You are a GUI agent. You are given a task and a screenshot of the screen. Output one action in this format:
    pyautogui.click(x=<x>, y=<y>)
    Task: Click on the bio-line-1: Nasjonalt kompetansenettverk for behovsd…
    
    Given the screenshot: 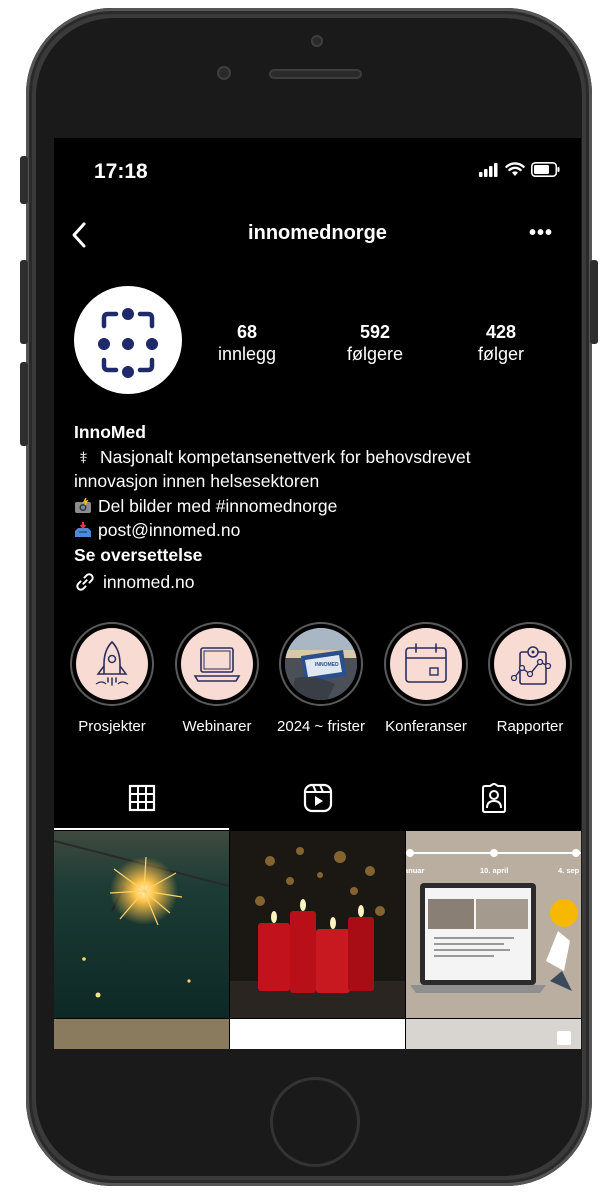 What is the action you would take?
    pyautogui.click(x=285, y=456)
    